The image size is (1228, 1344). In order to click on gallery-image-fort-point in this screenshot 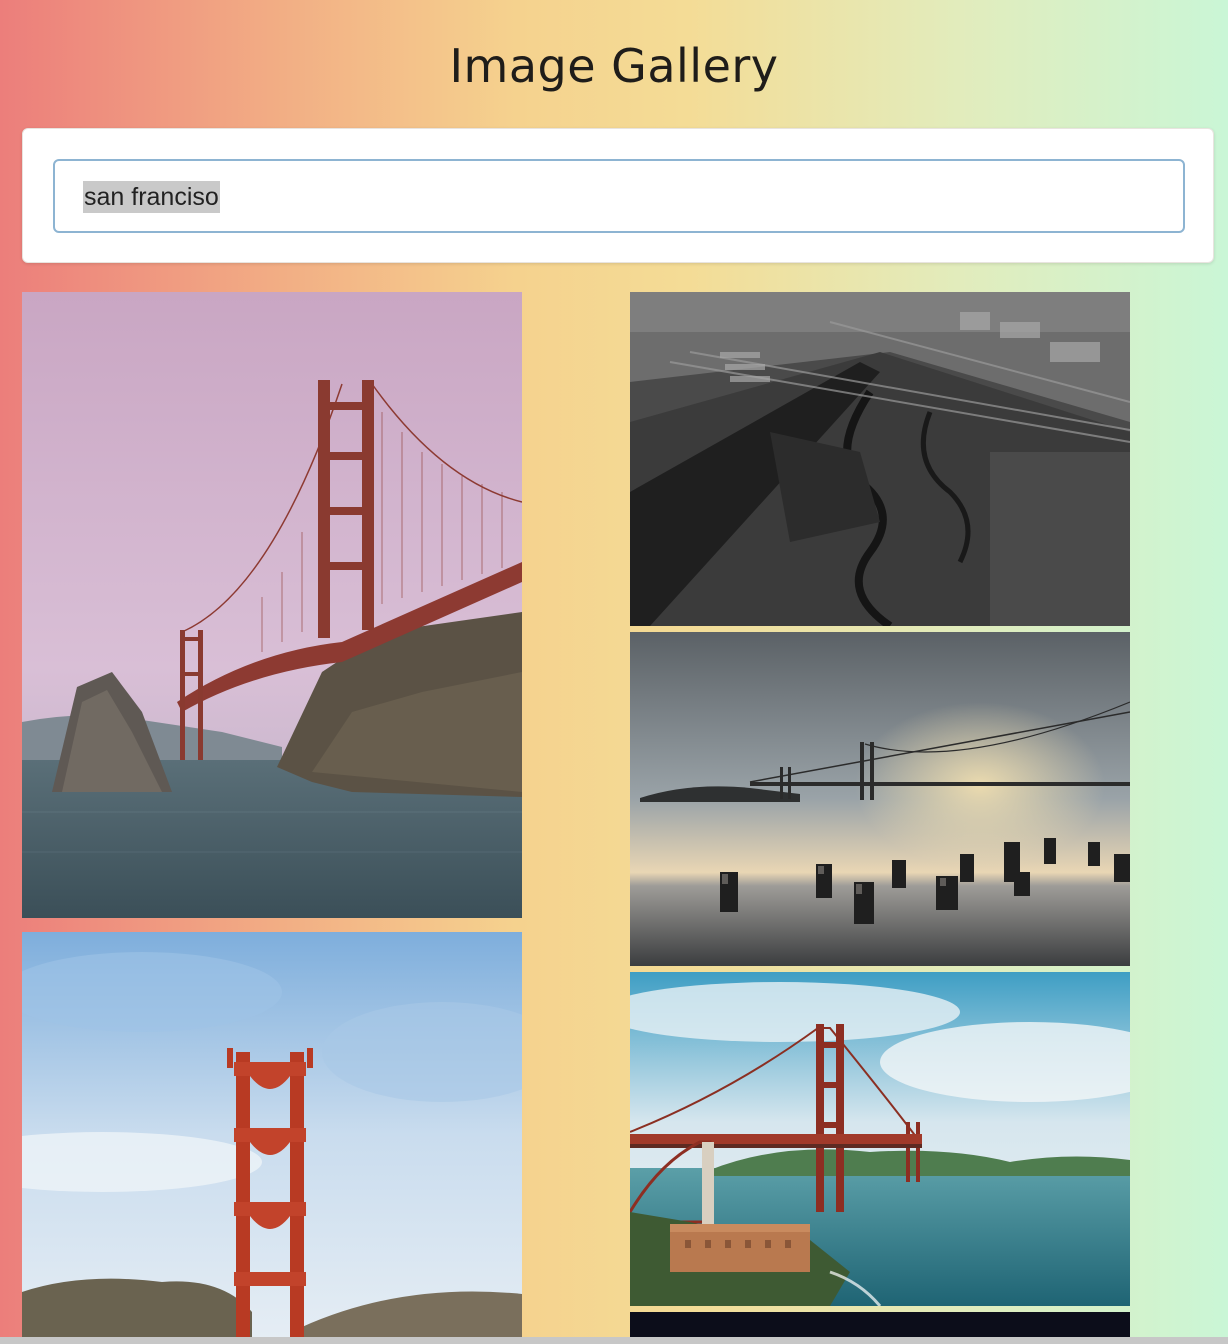, I will do `click(880, 1139)`.